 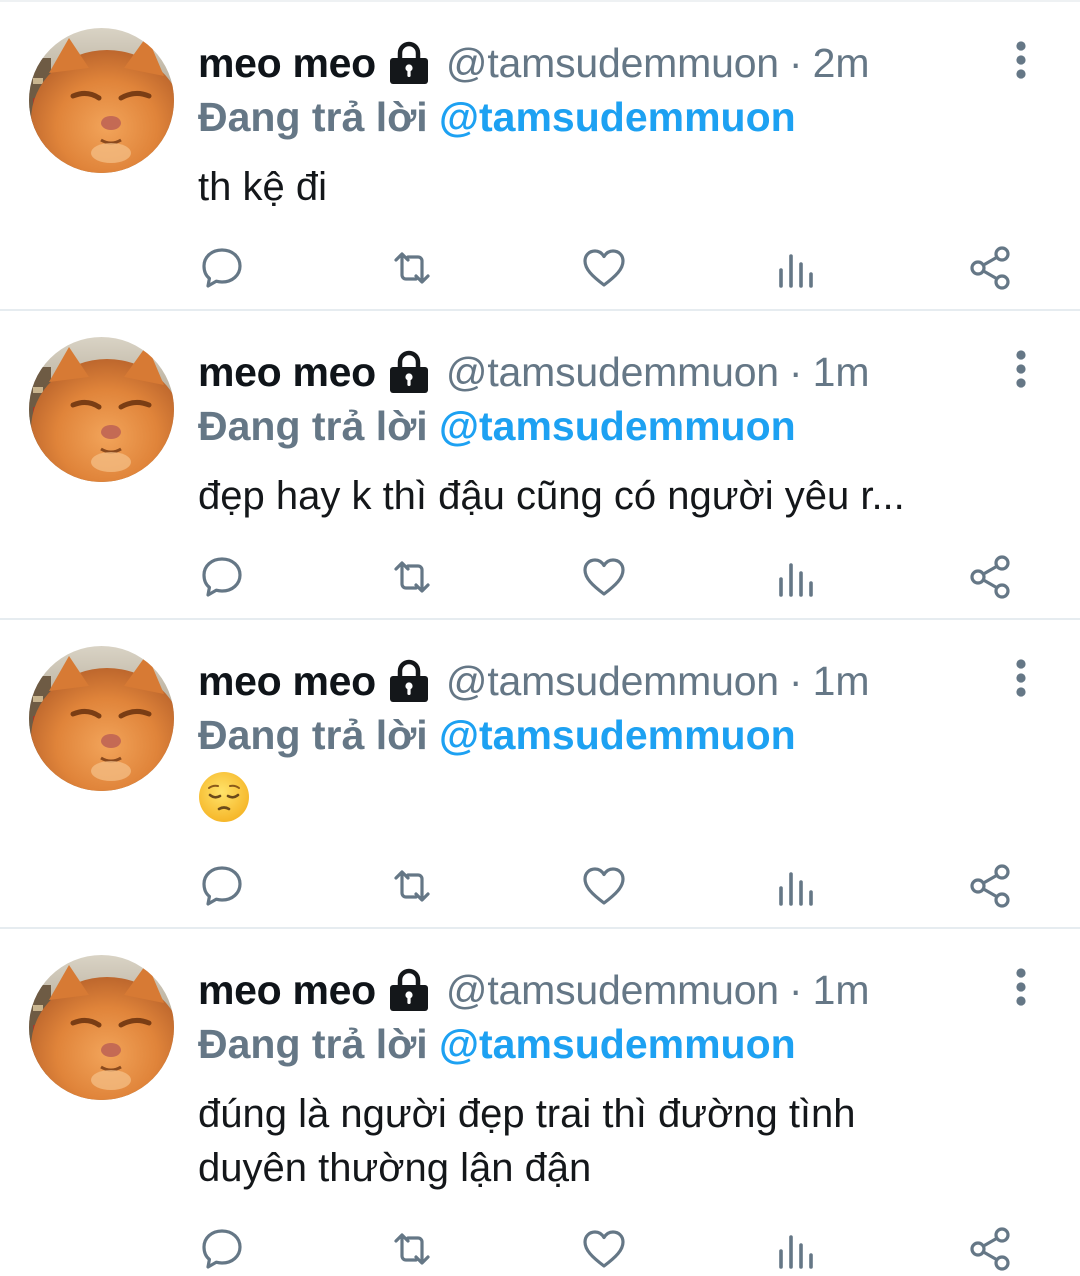 I want to click on pensive-face-icon, so click(x=224, y=797).